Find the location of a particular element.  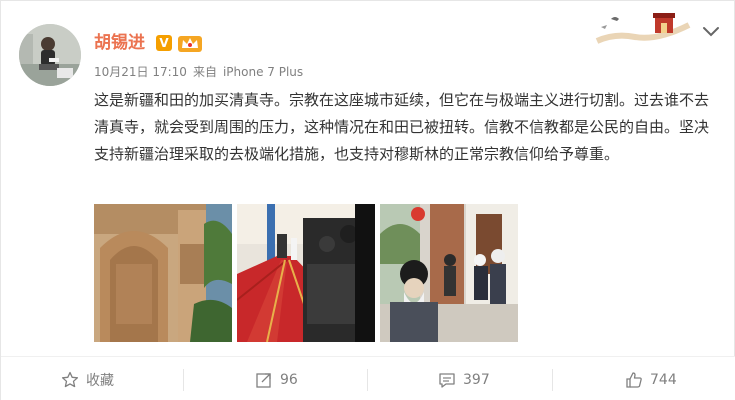

star-icon is located at coordinates (70, 379).